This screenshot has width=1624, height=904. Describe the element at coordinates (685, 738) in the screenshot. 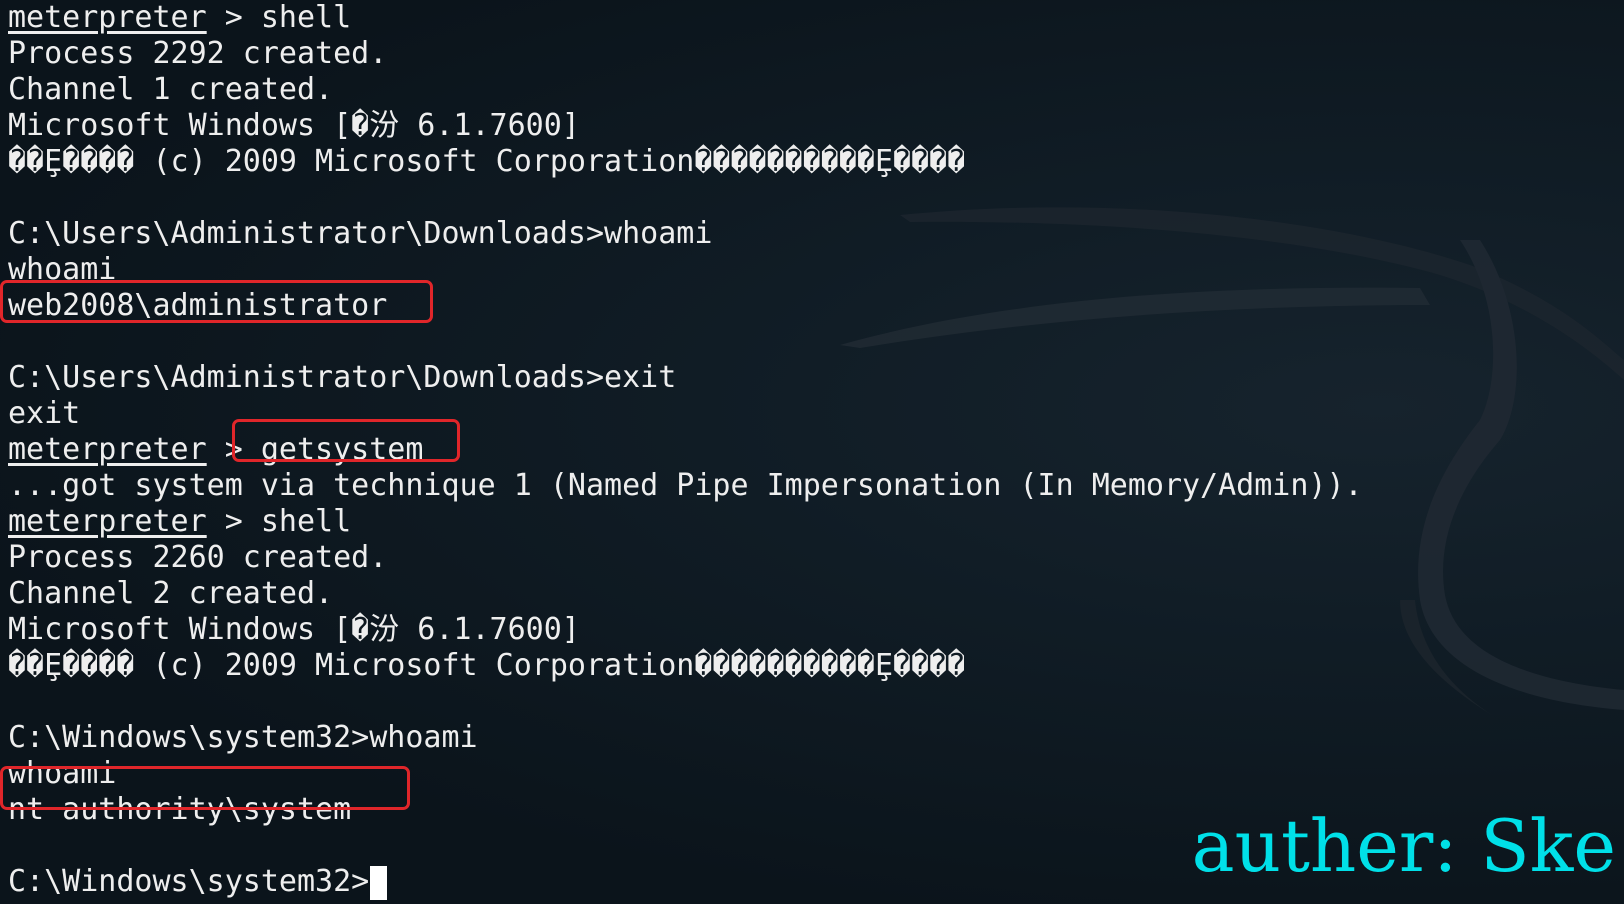

I see `terminal-line: C:\Windows\system32>whoami` at that location.